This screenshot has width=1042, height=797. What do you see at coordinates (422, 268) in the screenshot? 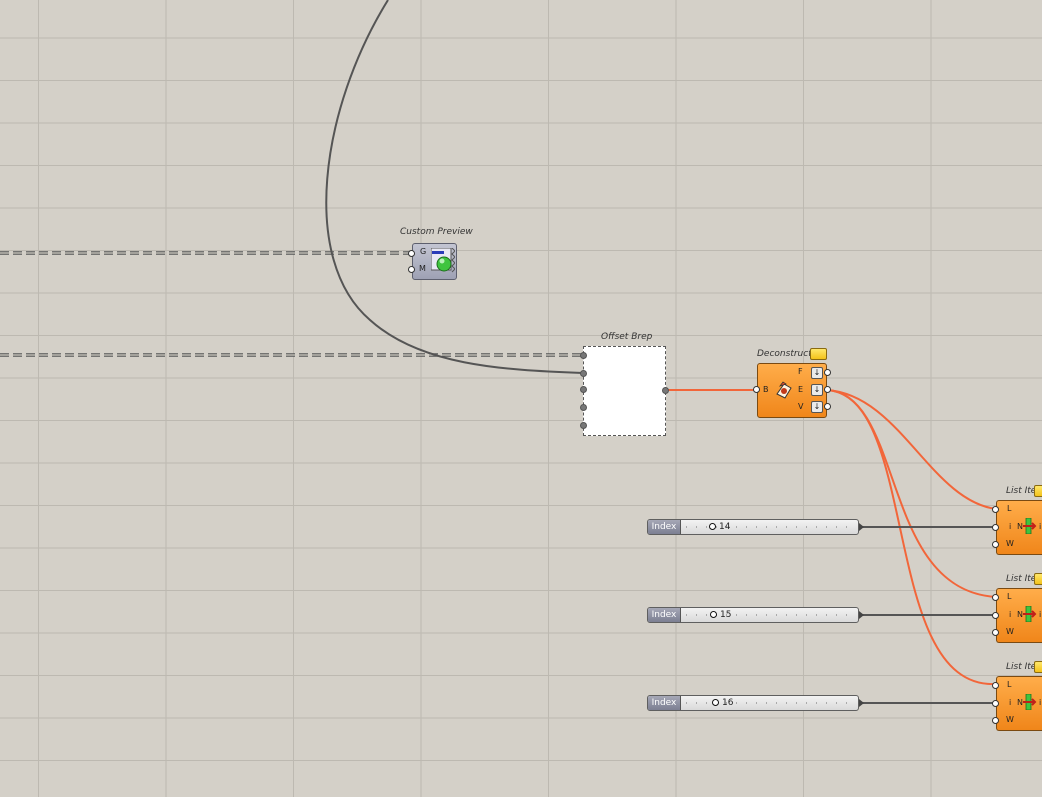
I see `custom-preview-input-m: M` at bounding box center [422, 268].